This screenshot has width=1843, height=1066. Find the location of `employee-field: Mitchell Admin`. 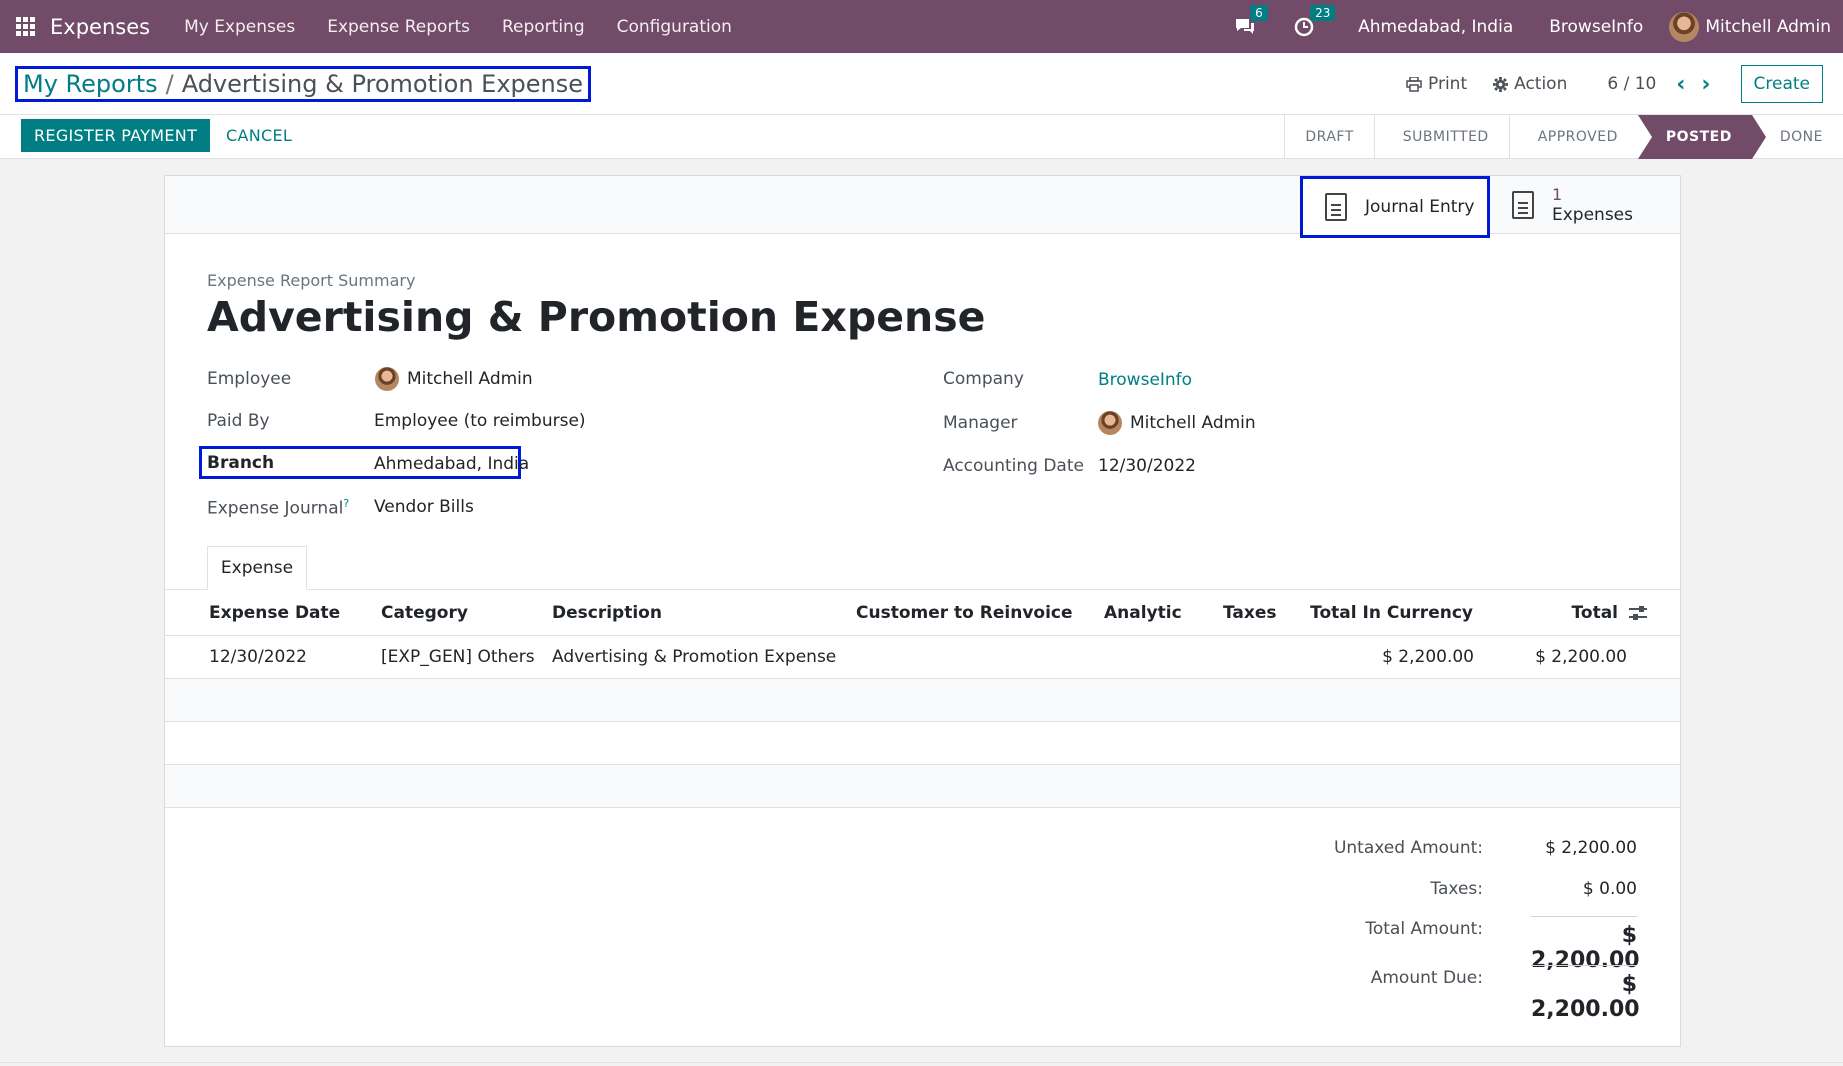

employee-field: Mitchell Admin is located at coordinates (454, 379).